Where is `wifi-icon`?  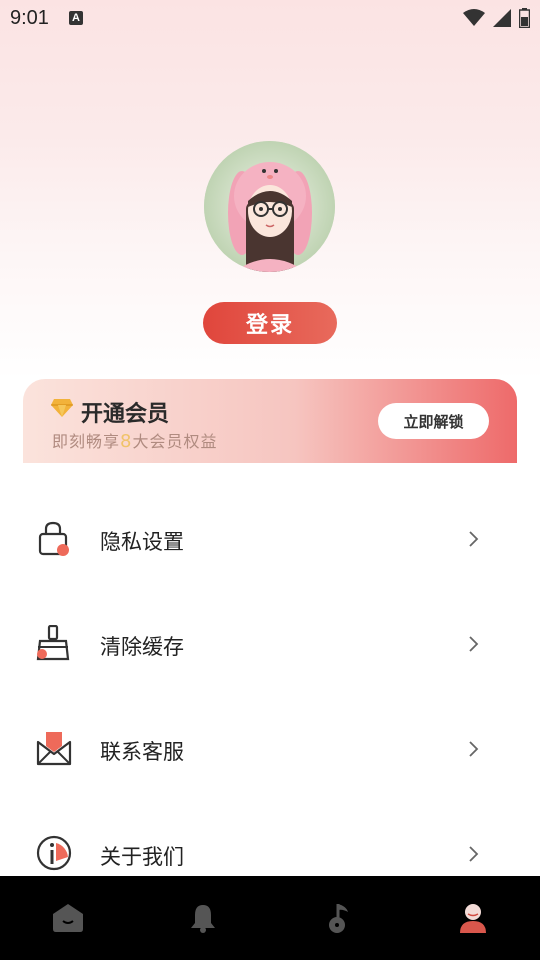 wifi-icon is located at coordinates (474, 17).